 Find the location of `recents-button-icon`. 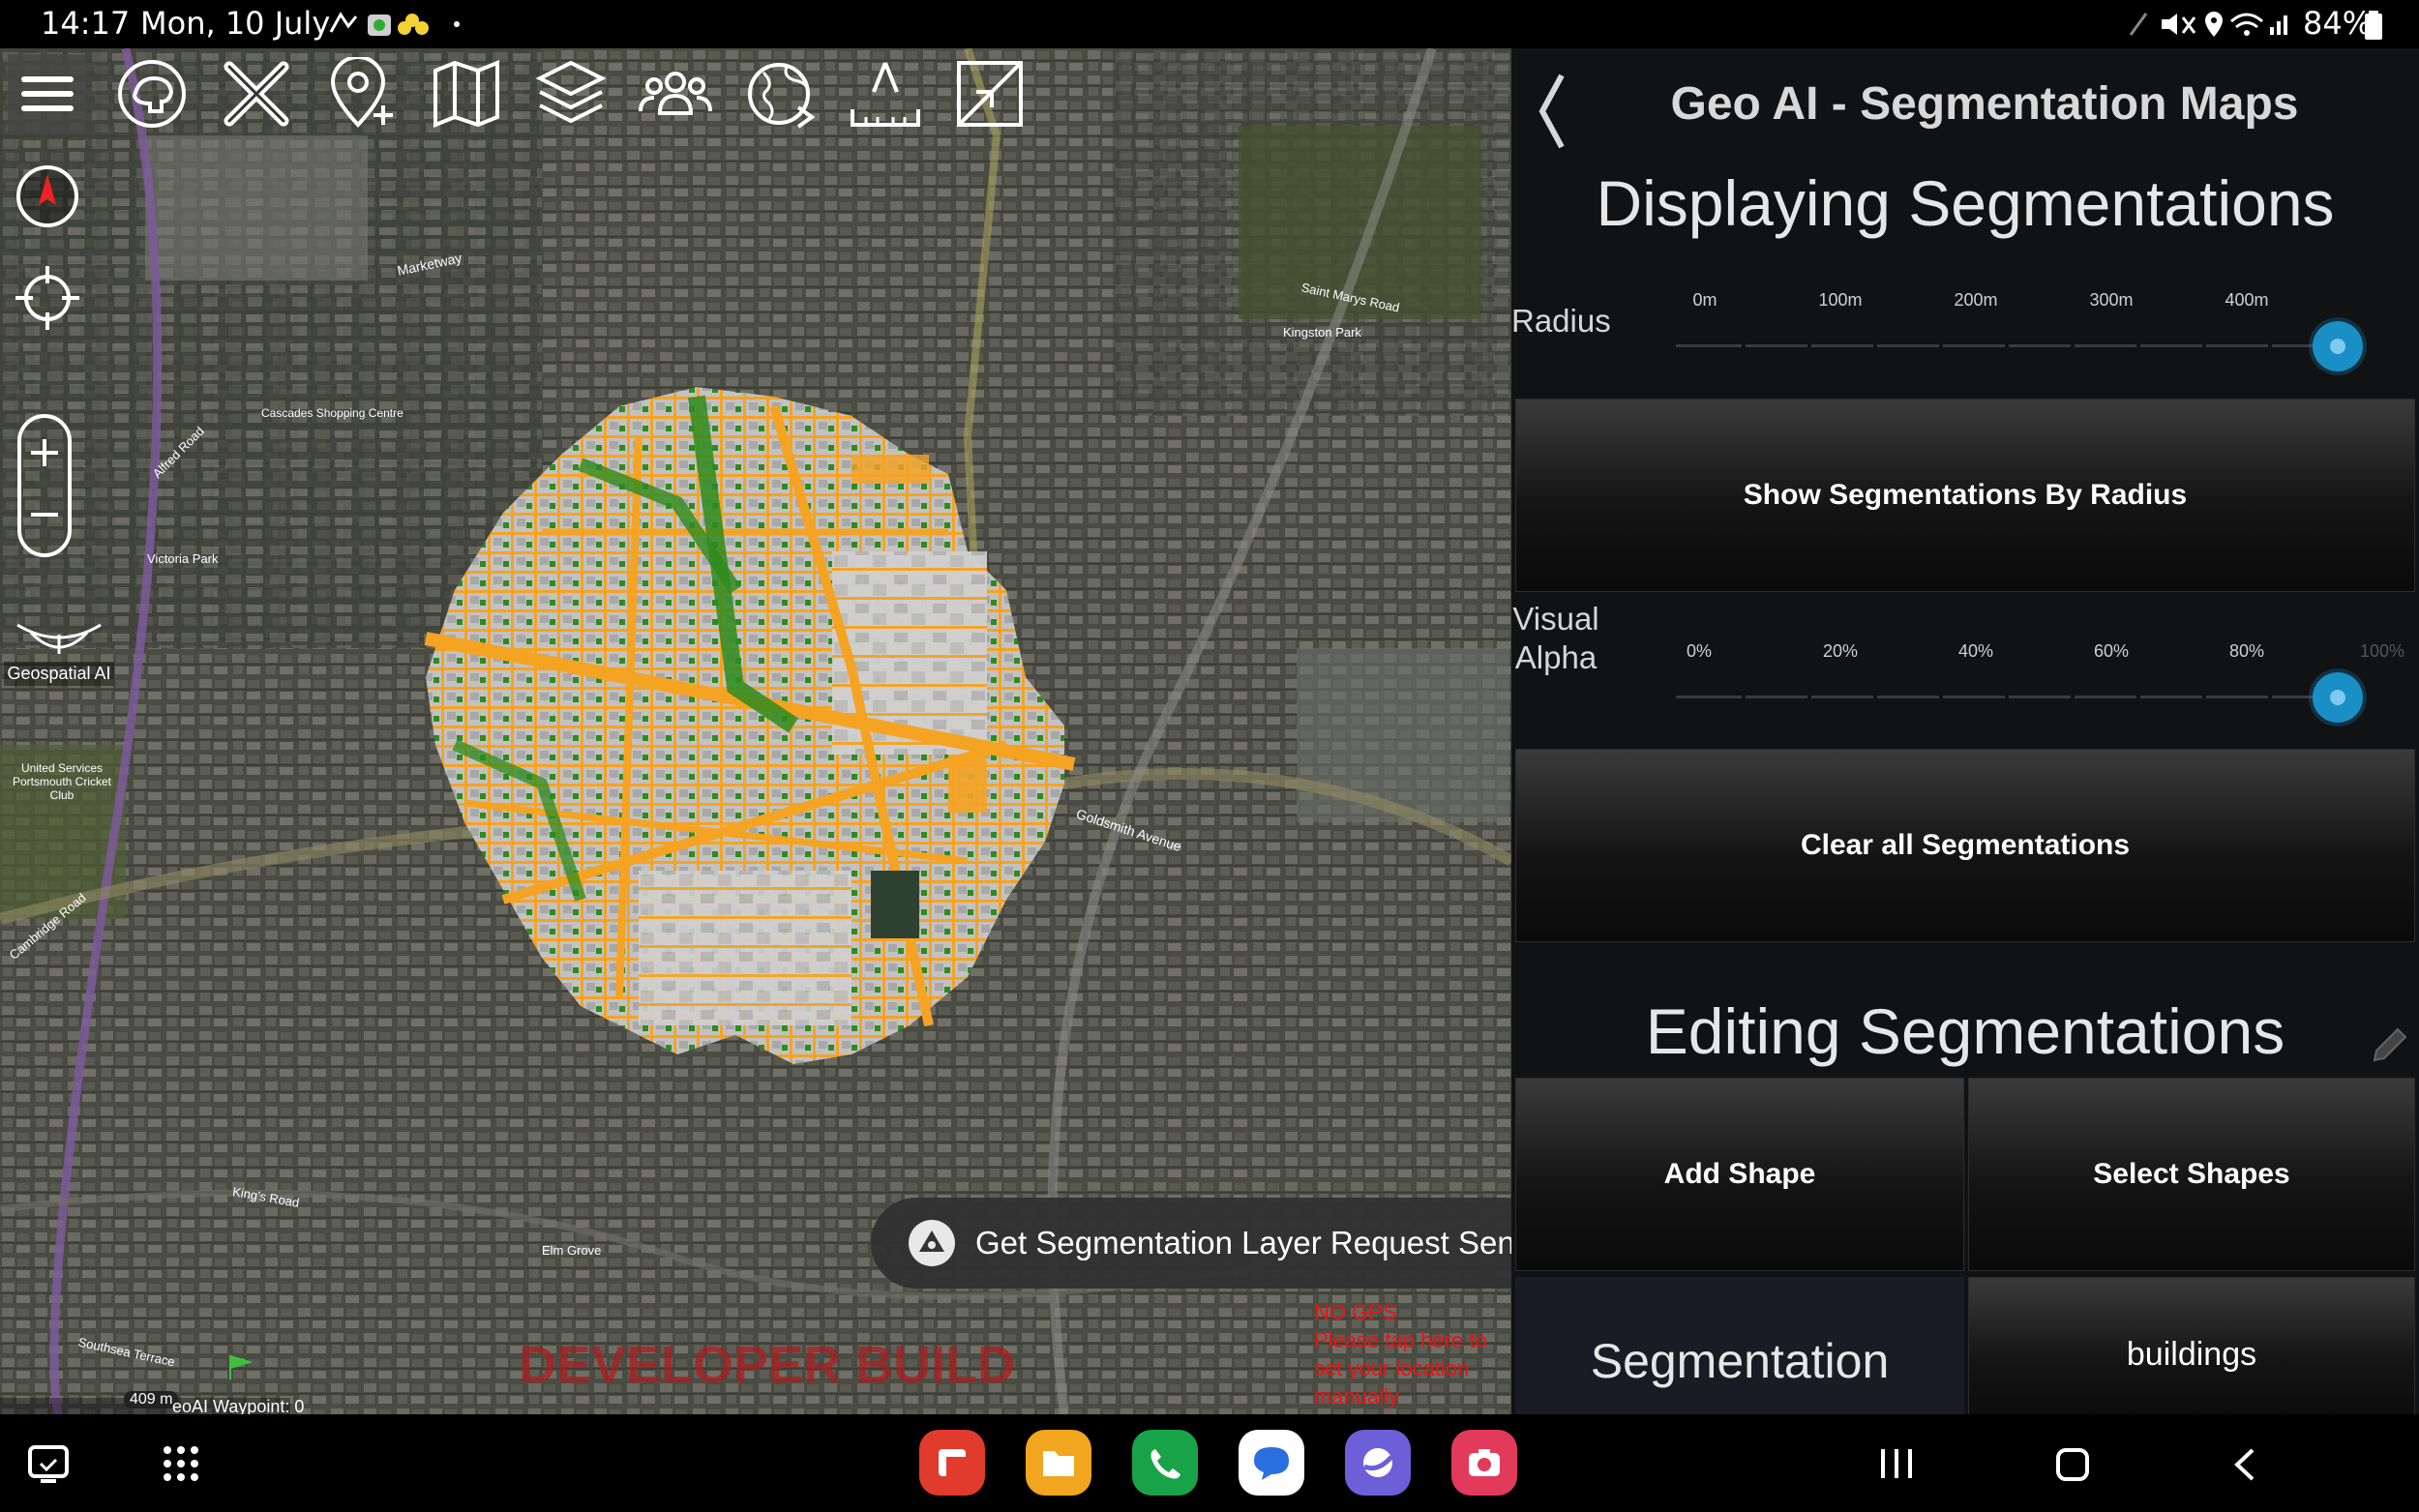

recents-button-icon is located at coordinates (1897, 1464).